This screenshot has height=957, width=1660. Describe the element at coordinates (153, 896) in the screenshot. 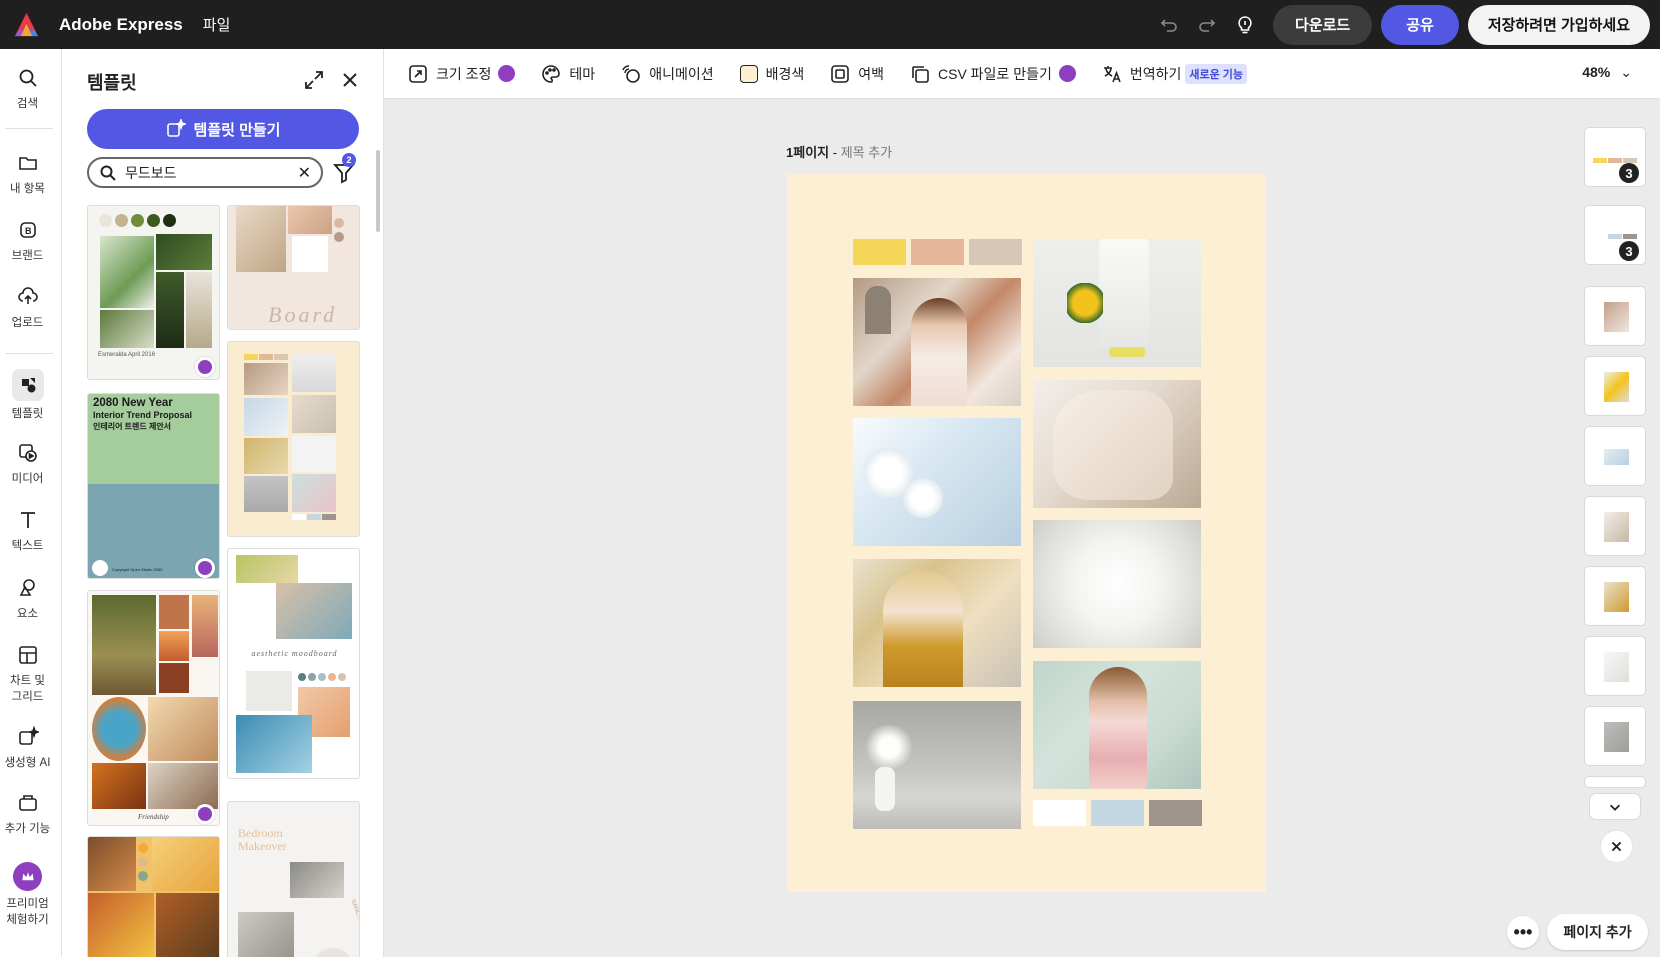

I see `template-card-yellow-moodboard` at that location.